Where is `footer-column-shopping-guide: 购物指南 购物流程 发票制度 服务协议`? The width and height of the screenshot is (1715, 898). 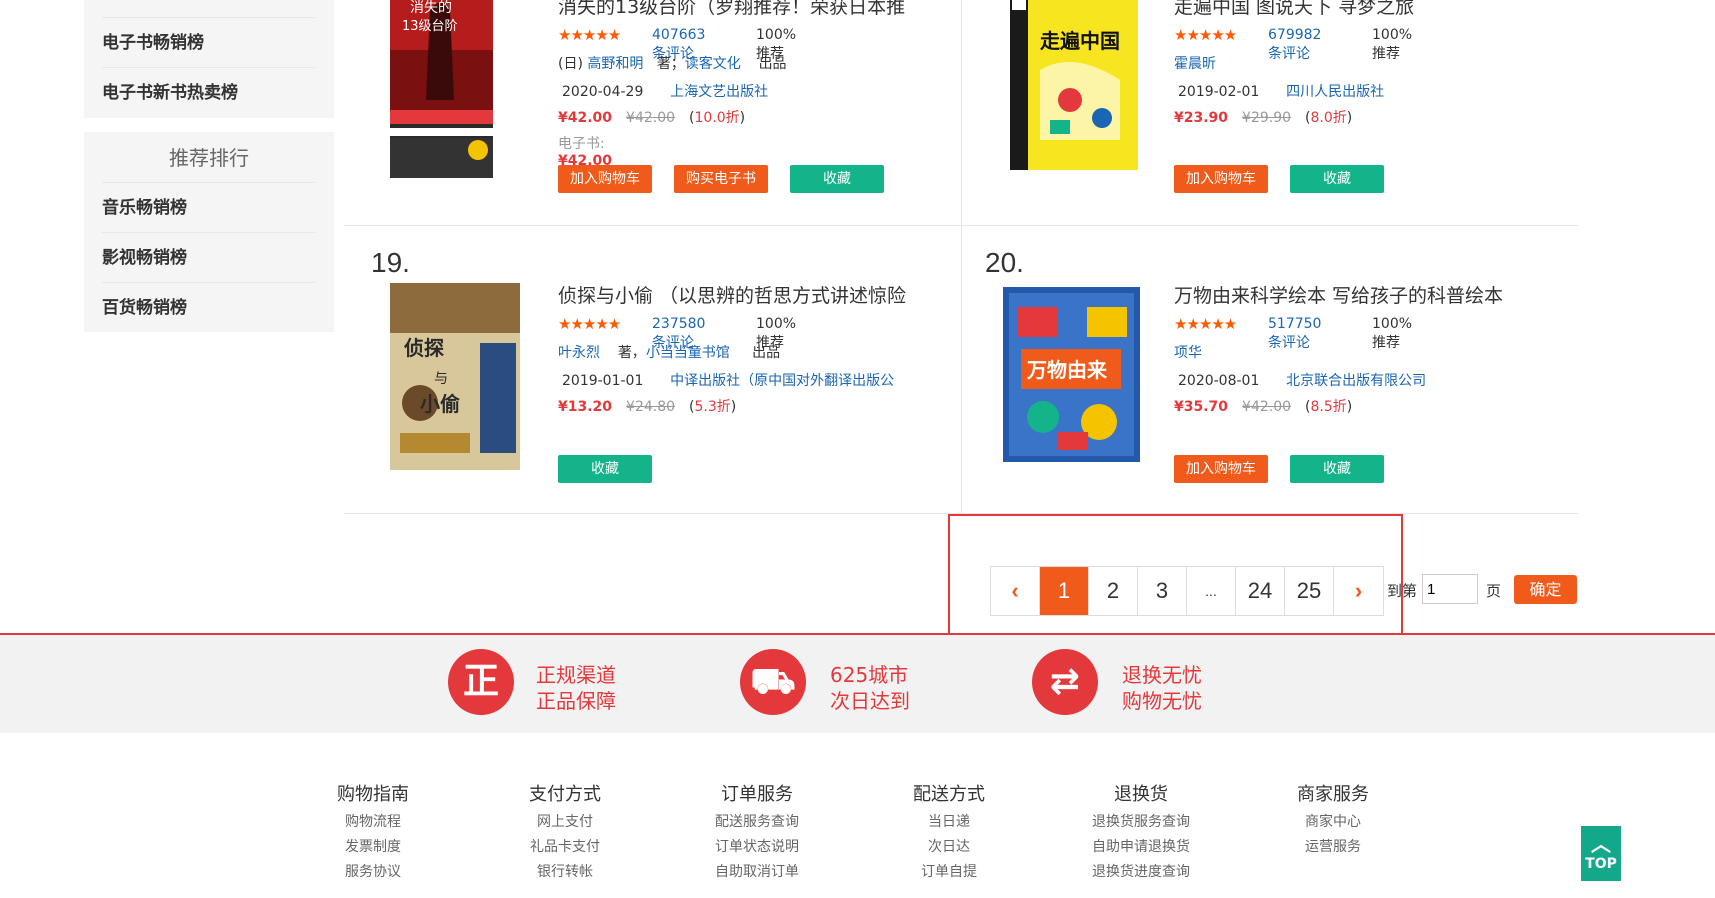 footer-column-shopping-guide: 购物指南 购物流程 发票制度 服务协议 is located at coordinates (373, 832).